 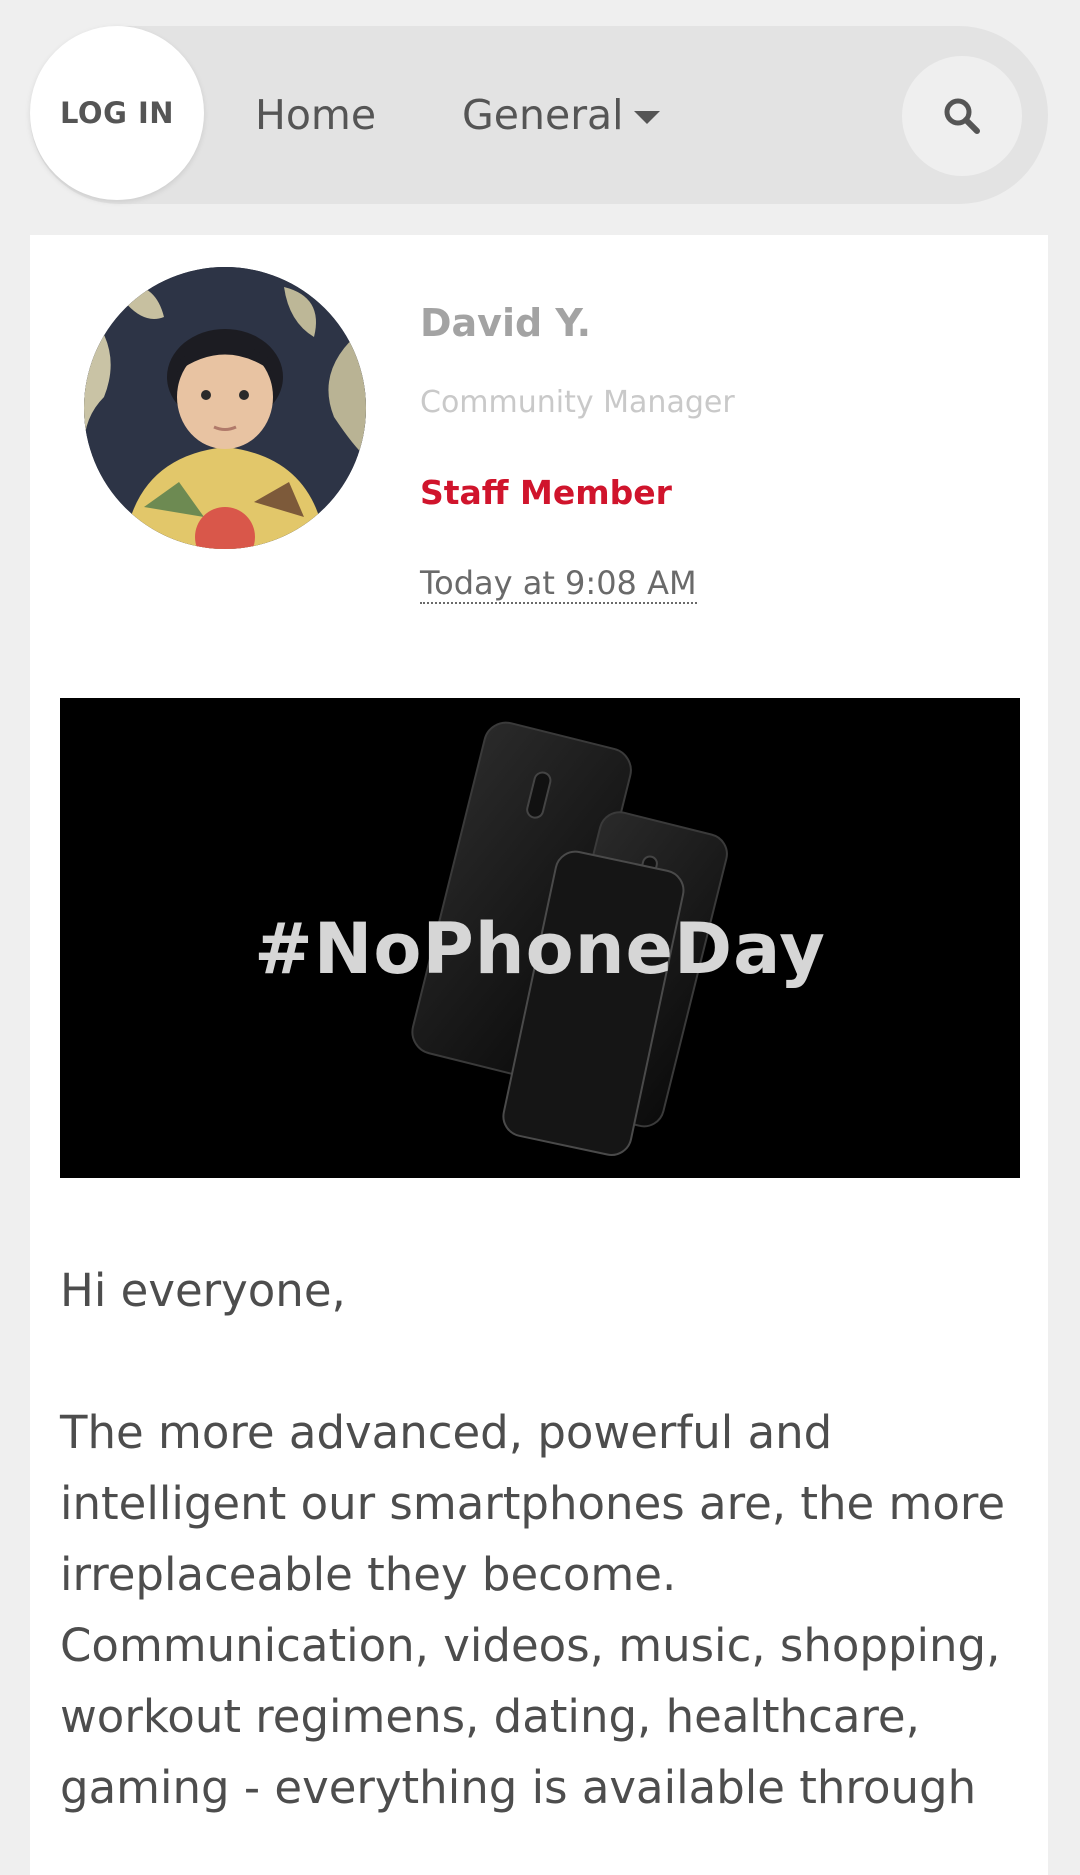 What do you see at coordinates (117, 113) in the screenshot?
I see `login-button: LOG IN` at bounding box center [117, 113].